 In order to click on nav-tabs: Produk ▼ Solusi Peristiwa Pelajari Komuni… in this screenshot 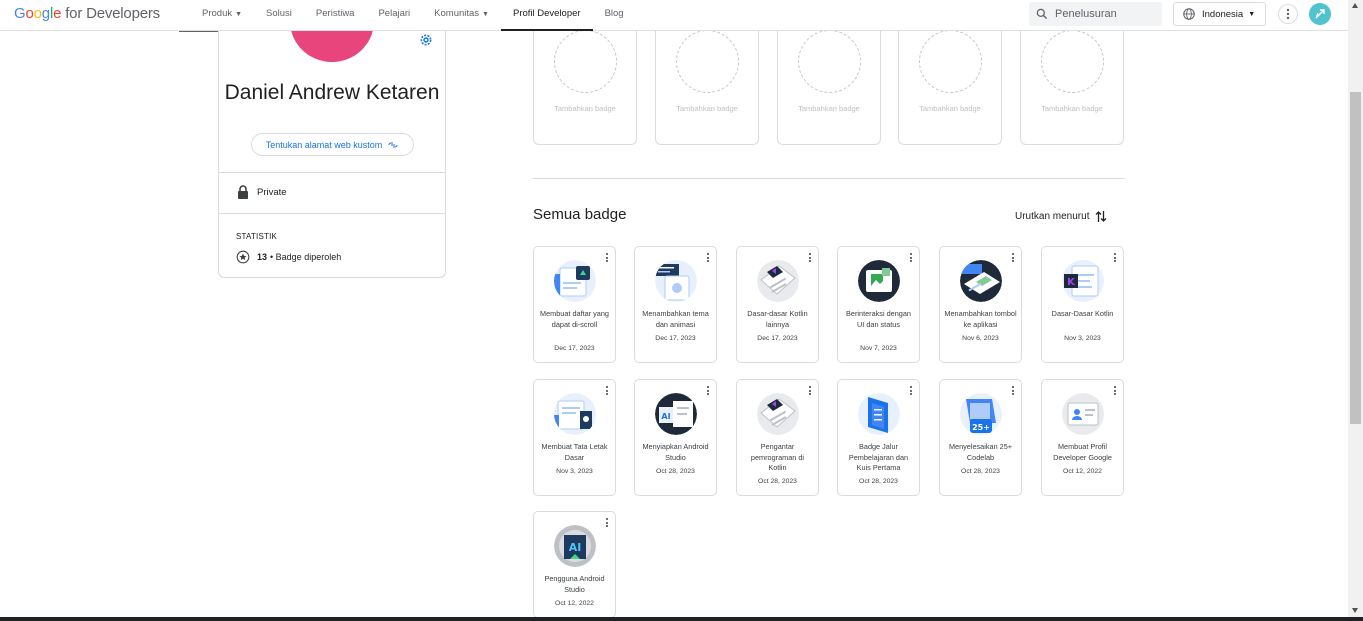, I will do `click(413, 15)`.